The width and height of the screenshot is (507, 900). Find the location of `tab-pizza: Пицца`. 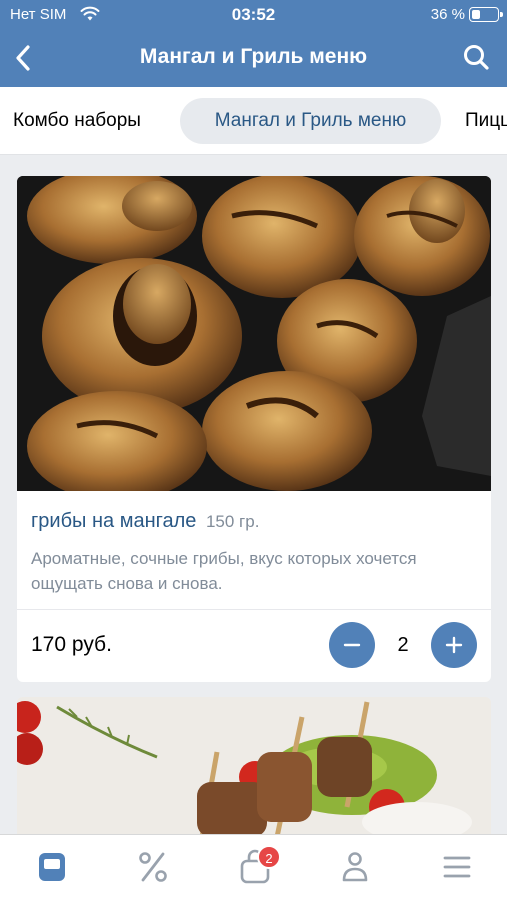

tab-pizza: Пицца is located at coordinates (486, 121).